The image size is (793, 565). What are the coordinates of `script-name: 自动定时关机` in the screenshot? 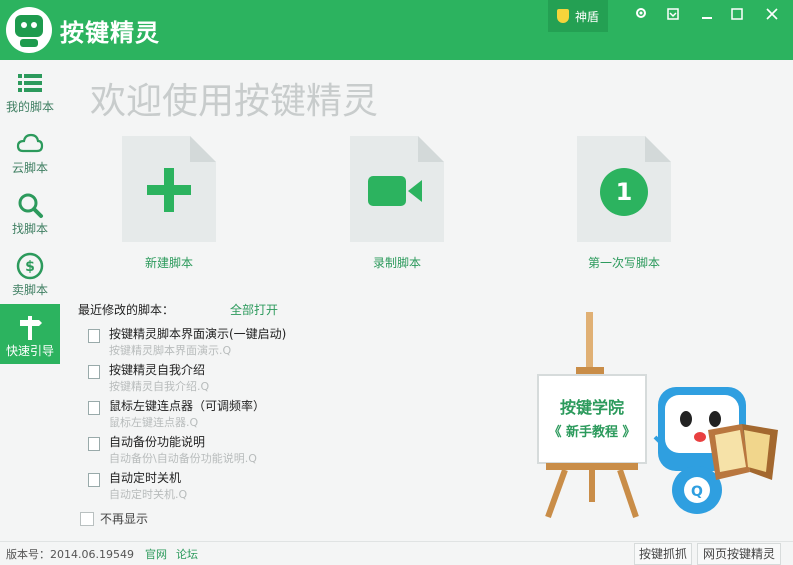 It's located at (145, 477).